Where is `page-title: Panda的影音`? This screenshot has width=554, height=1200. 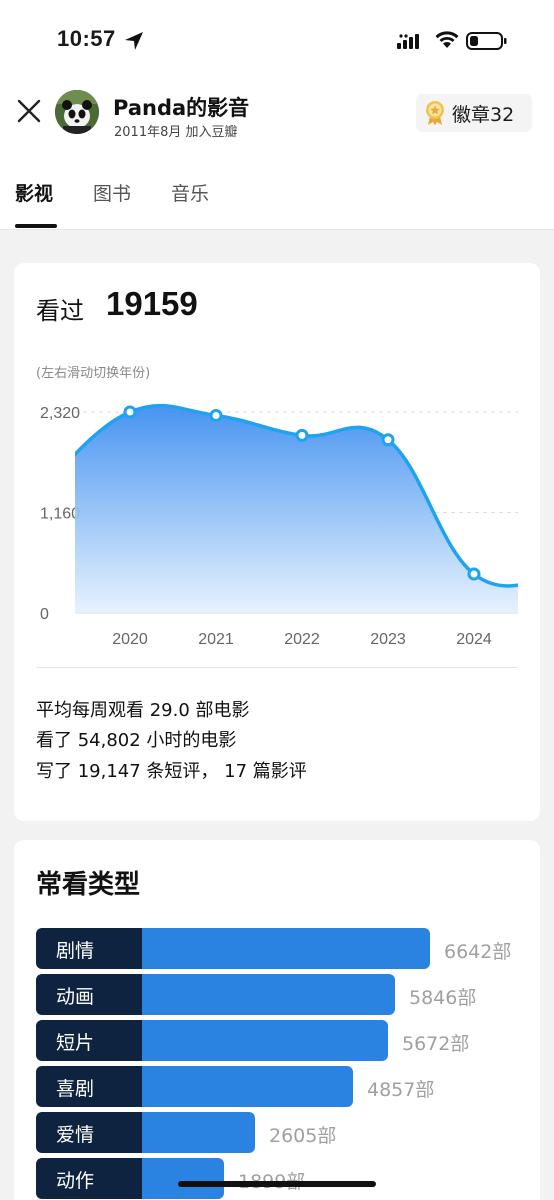 page-title: Panda的影音 is located at coordinates (181, 108).